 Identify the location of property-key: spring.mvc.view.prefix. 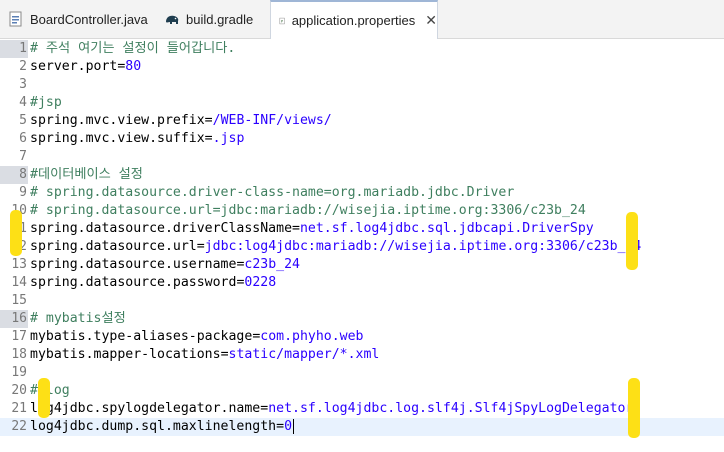
(117, 120).